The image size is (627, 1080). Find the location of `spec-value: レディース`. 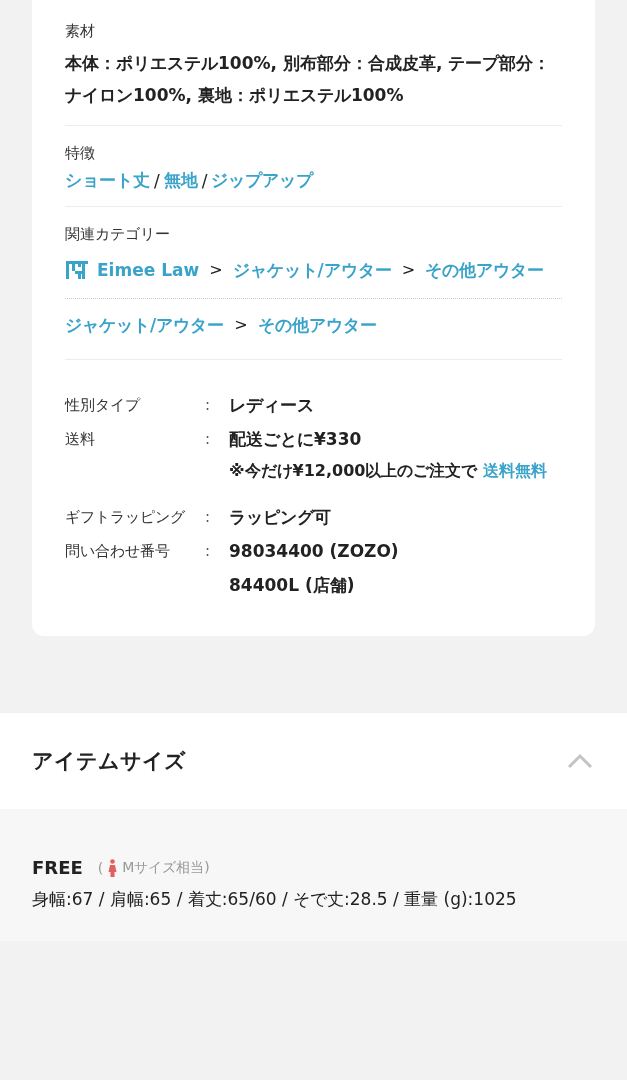

spec-value: レディース is located at coordinates (272, 405).